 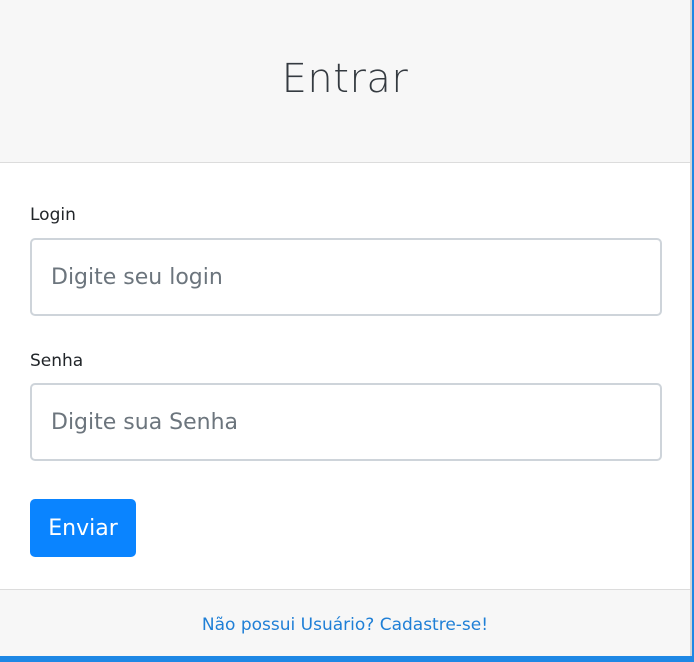 I want to click on register-link: Não possui Usuário? Cadastre-se!, so click(x=345, y=625).